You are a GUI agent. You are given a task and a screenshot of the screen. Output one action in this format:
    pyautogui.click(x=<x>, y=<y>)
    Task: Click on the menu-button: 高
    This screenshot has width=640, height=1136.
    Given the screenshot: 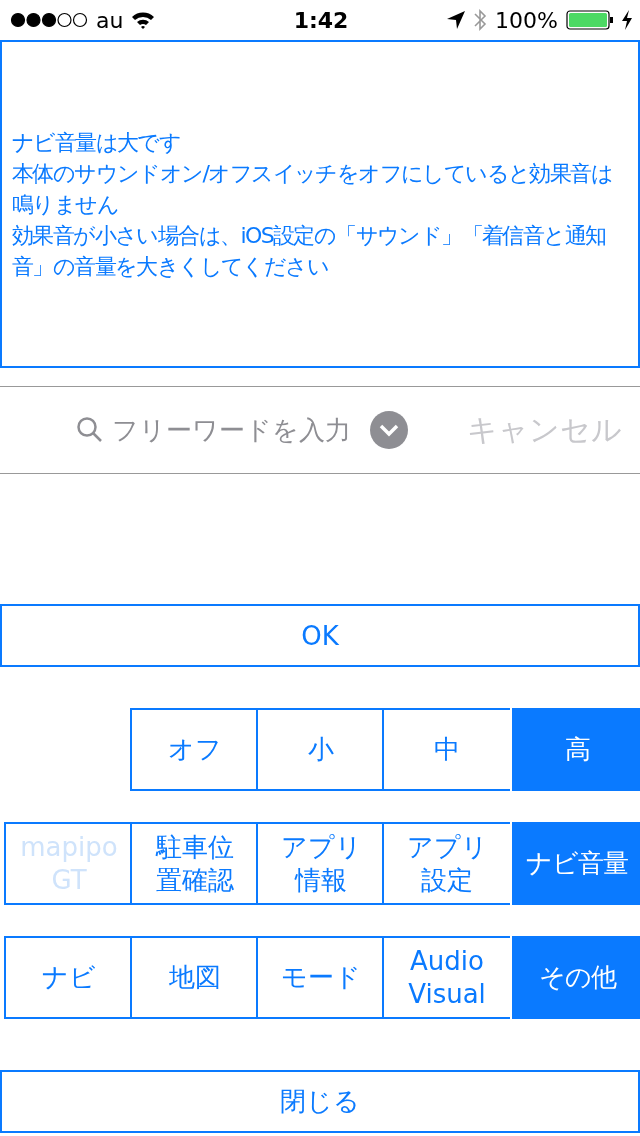 What is the action you would take?
    pyautogui.click(x=576, y=749)
    